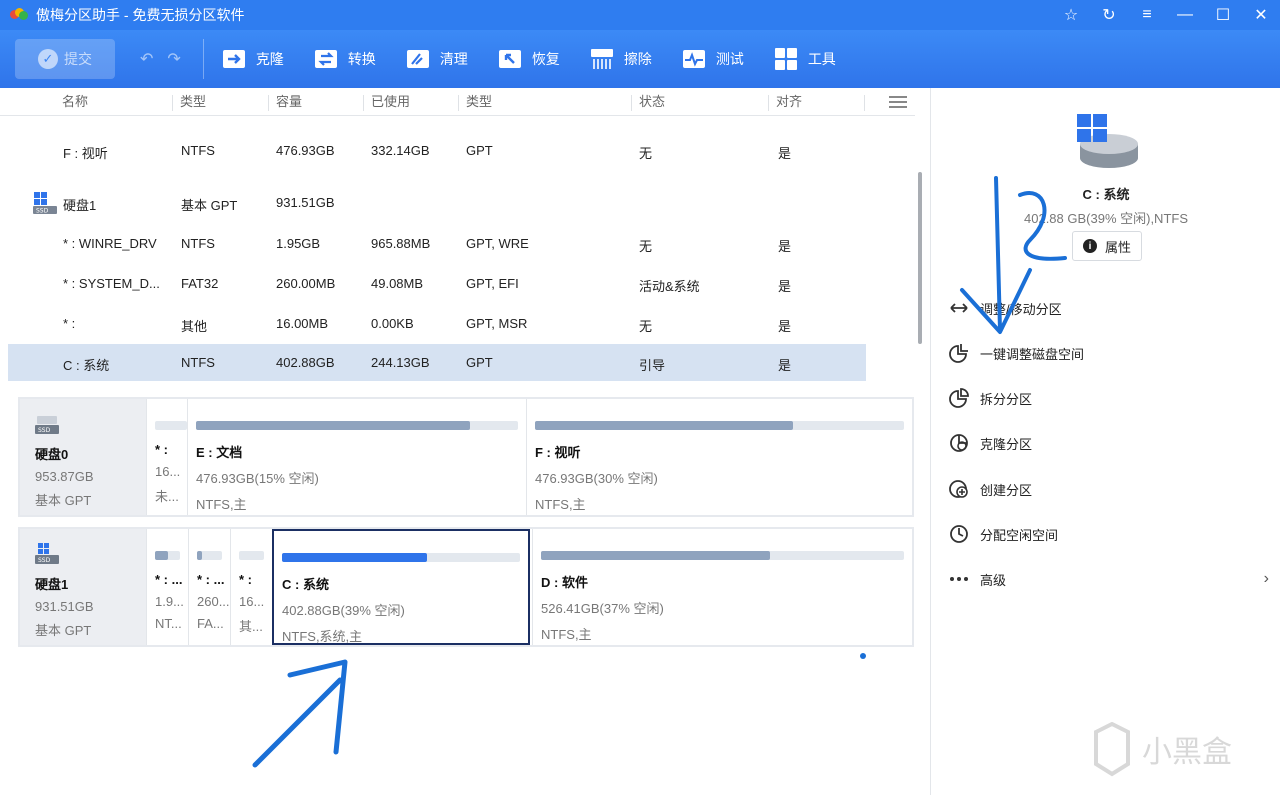 This screenshot has height=795, width=1280. Describe the element at coordinates (146, 59) in the screenshot. I see `undo-icon: ↶` at that location.